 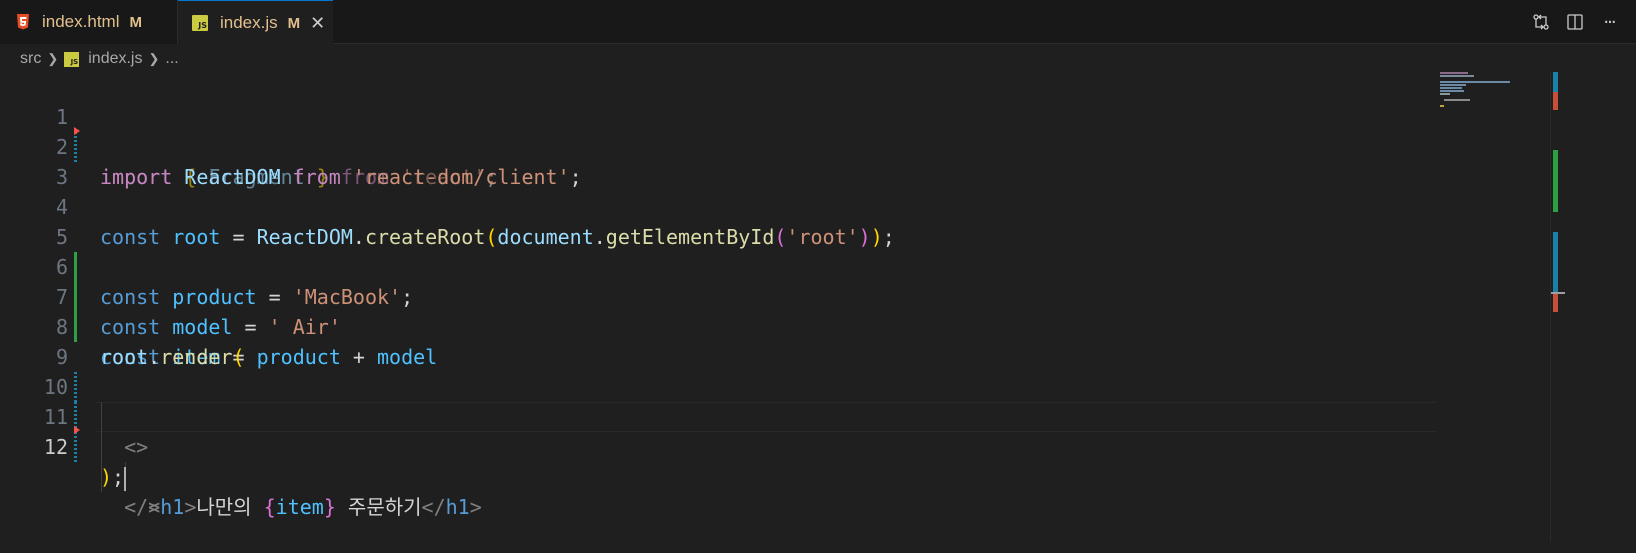 What do you see at coordinates (75, 447) in the screenshot?
I see `git-modified-marker` at bounding box center [75, 447].